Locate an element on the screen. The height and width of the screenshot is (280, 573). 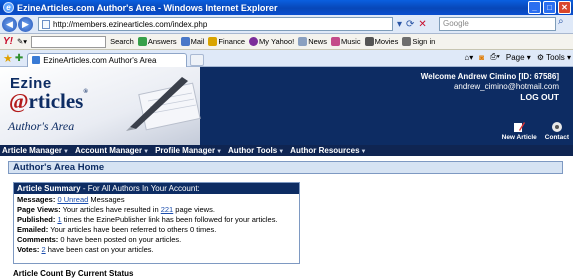
ie-logo-icon: e is located at coordinates (8, 7).